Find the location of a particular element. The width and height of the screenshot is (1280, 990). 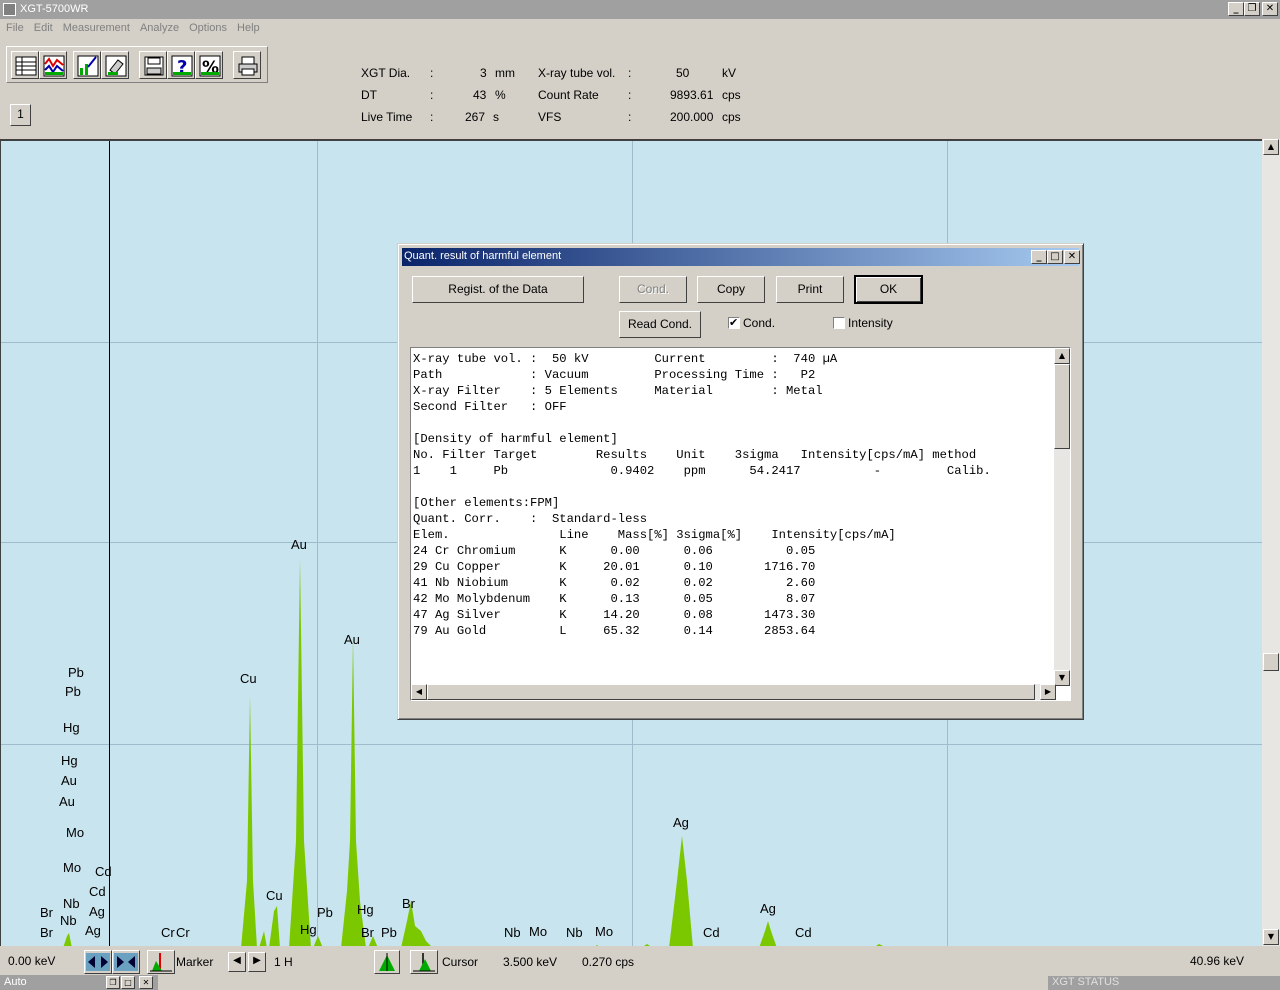

print-button is located at coordinates (247, 65).